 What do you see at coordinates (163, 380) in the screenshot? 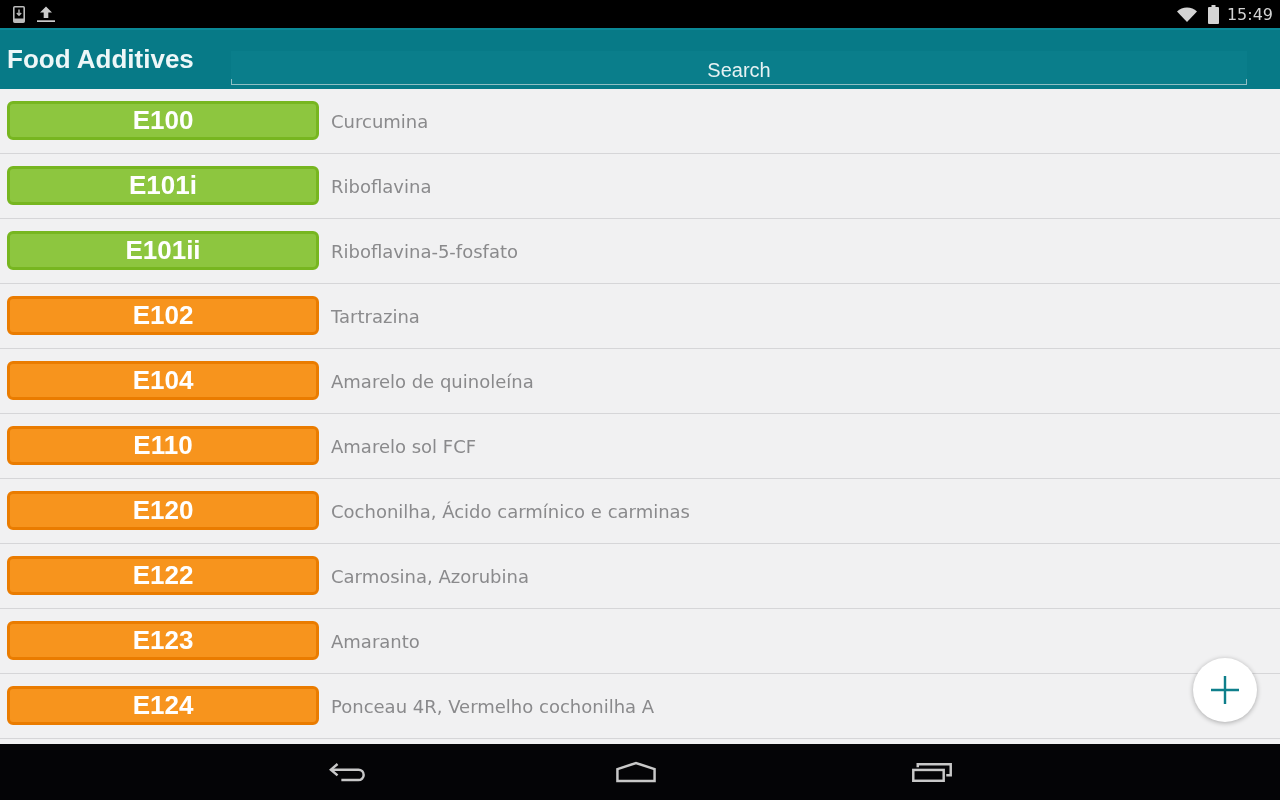
I see `additive-code: E104` at bounding box center [163, 380].